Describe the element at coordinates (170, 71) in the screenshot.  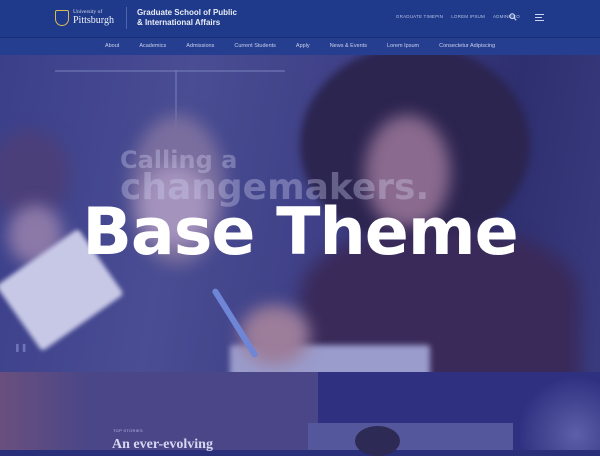
I see `hero-window-frame` at that location.